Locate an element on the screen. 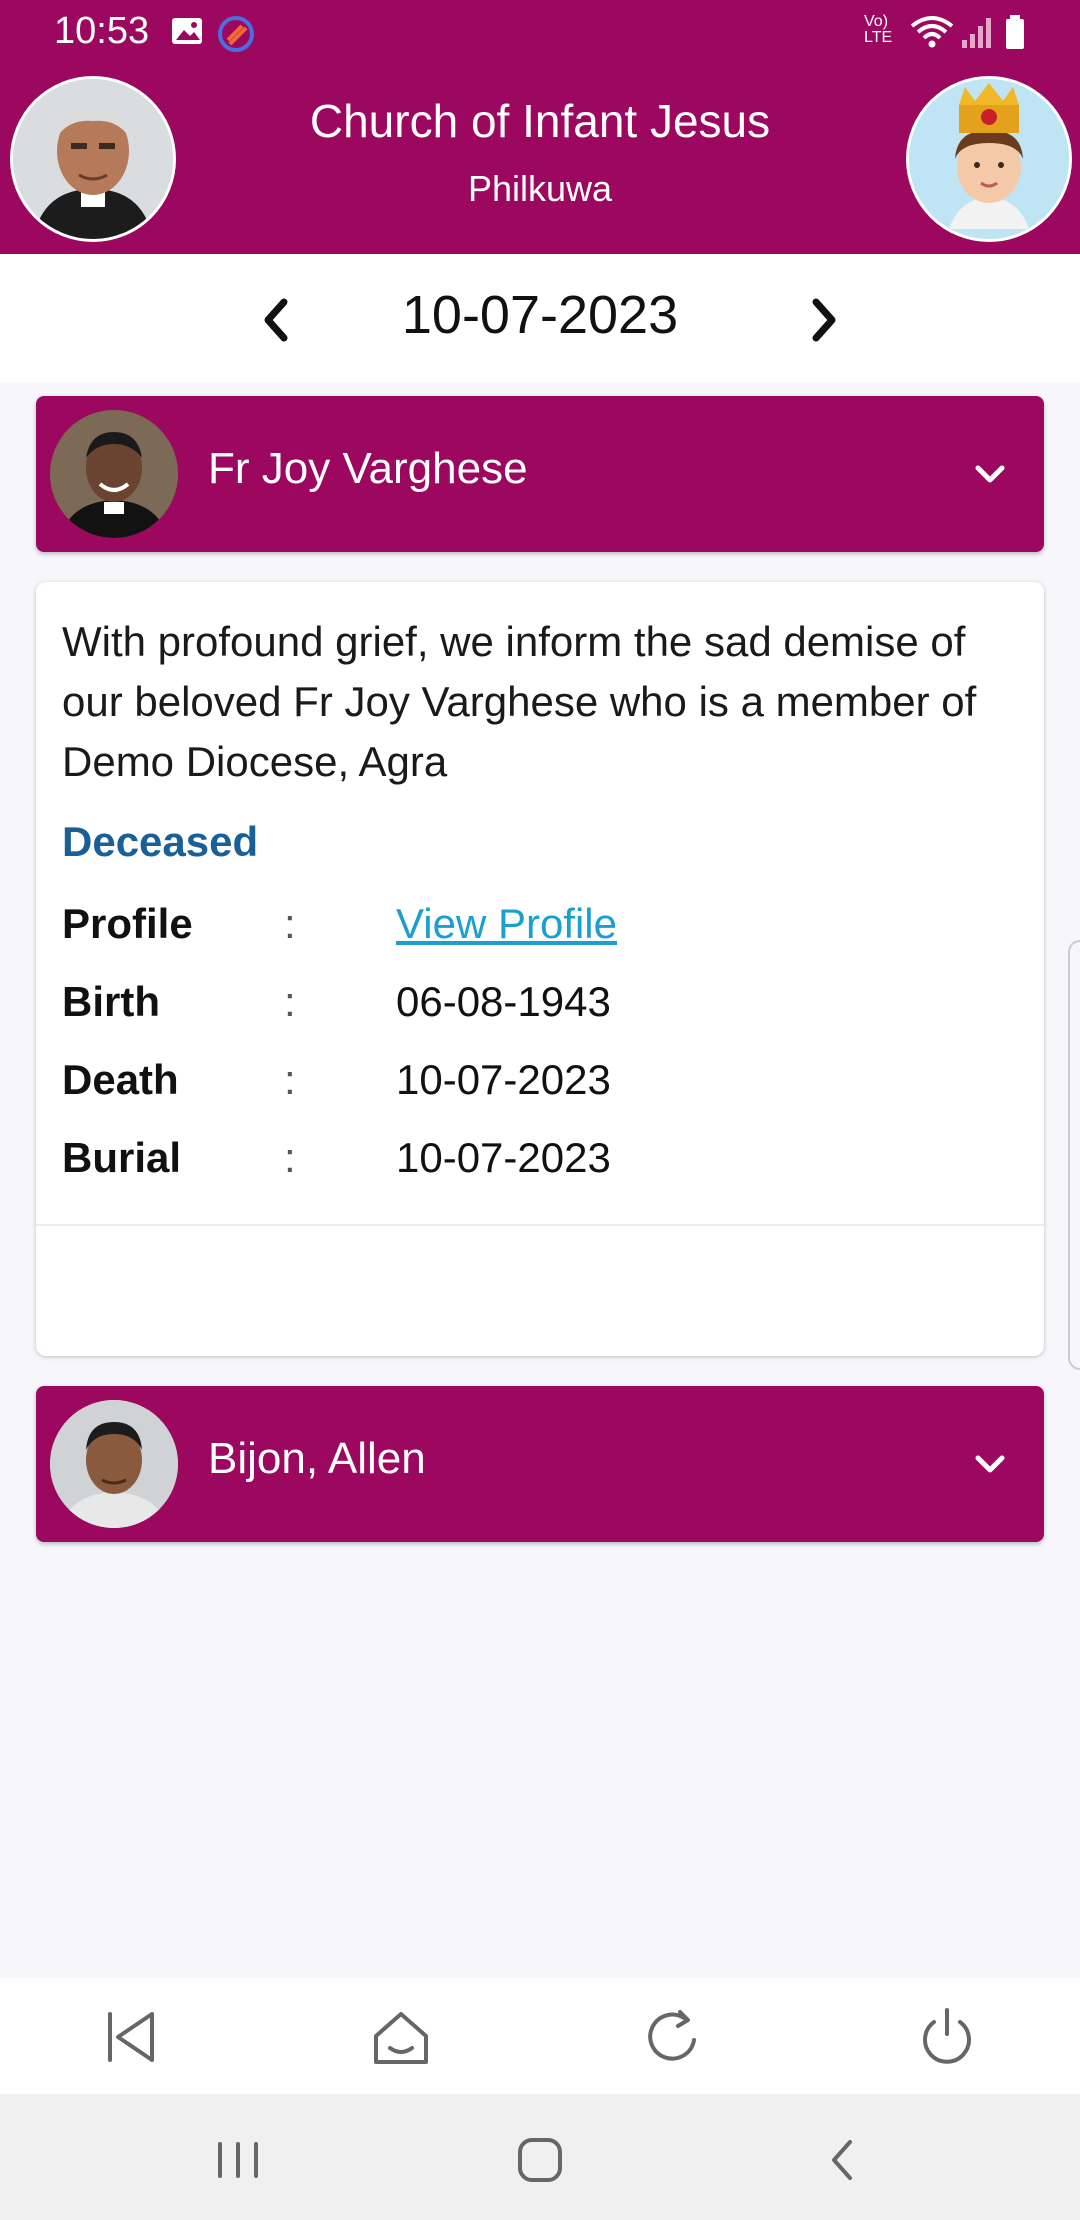 Image resolution: width=1080 pixels, height=2220 pixels. power-icon is located at coordinates (947, 2037).